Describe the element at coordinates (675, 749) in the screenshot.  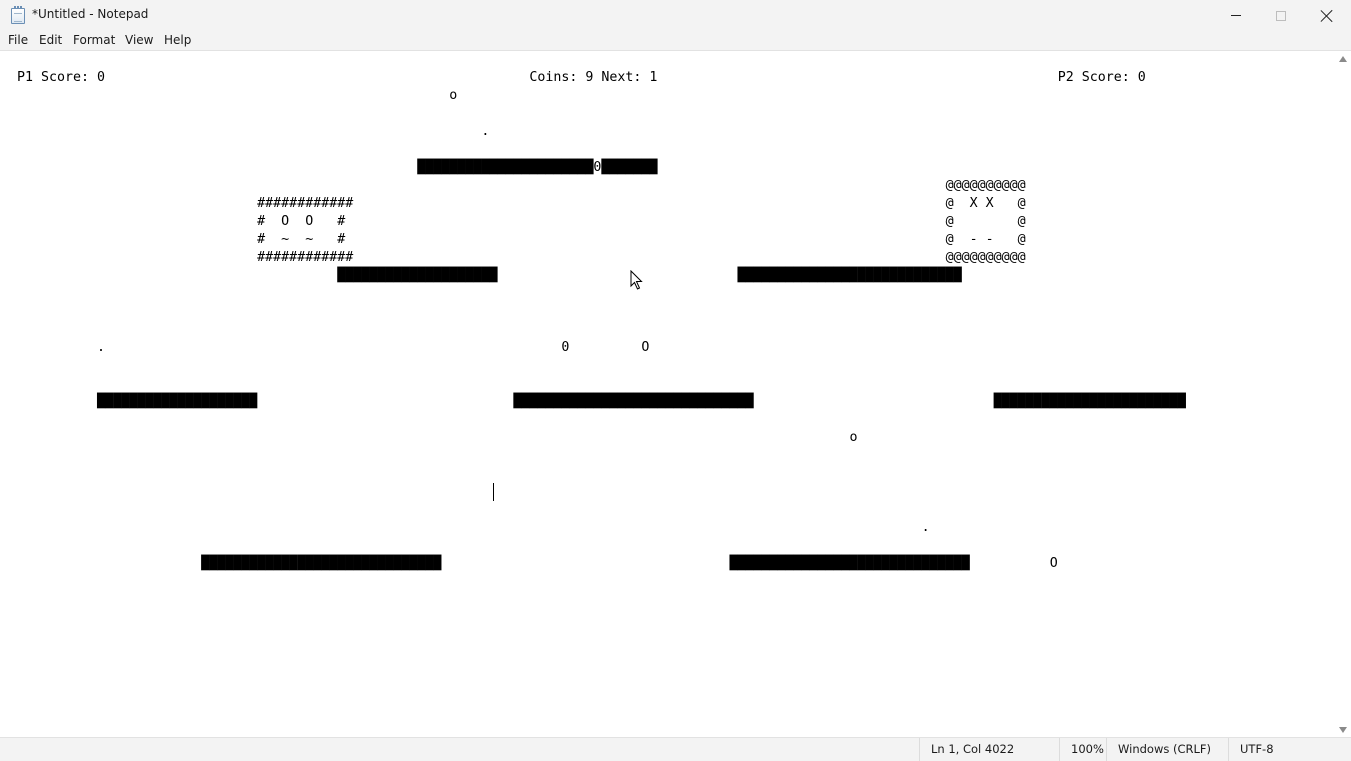
I see `status-bar: Ln 1, Col 4022 100% Windows (CRLF) UTF-8` at that location.